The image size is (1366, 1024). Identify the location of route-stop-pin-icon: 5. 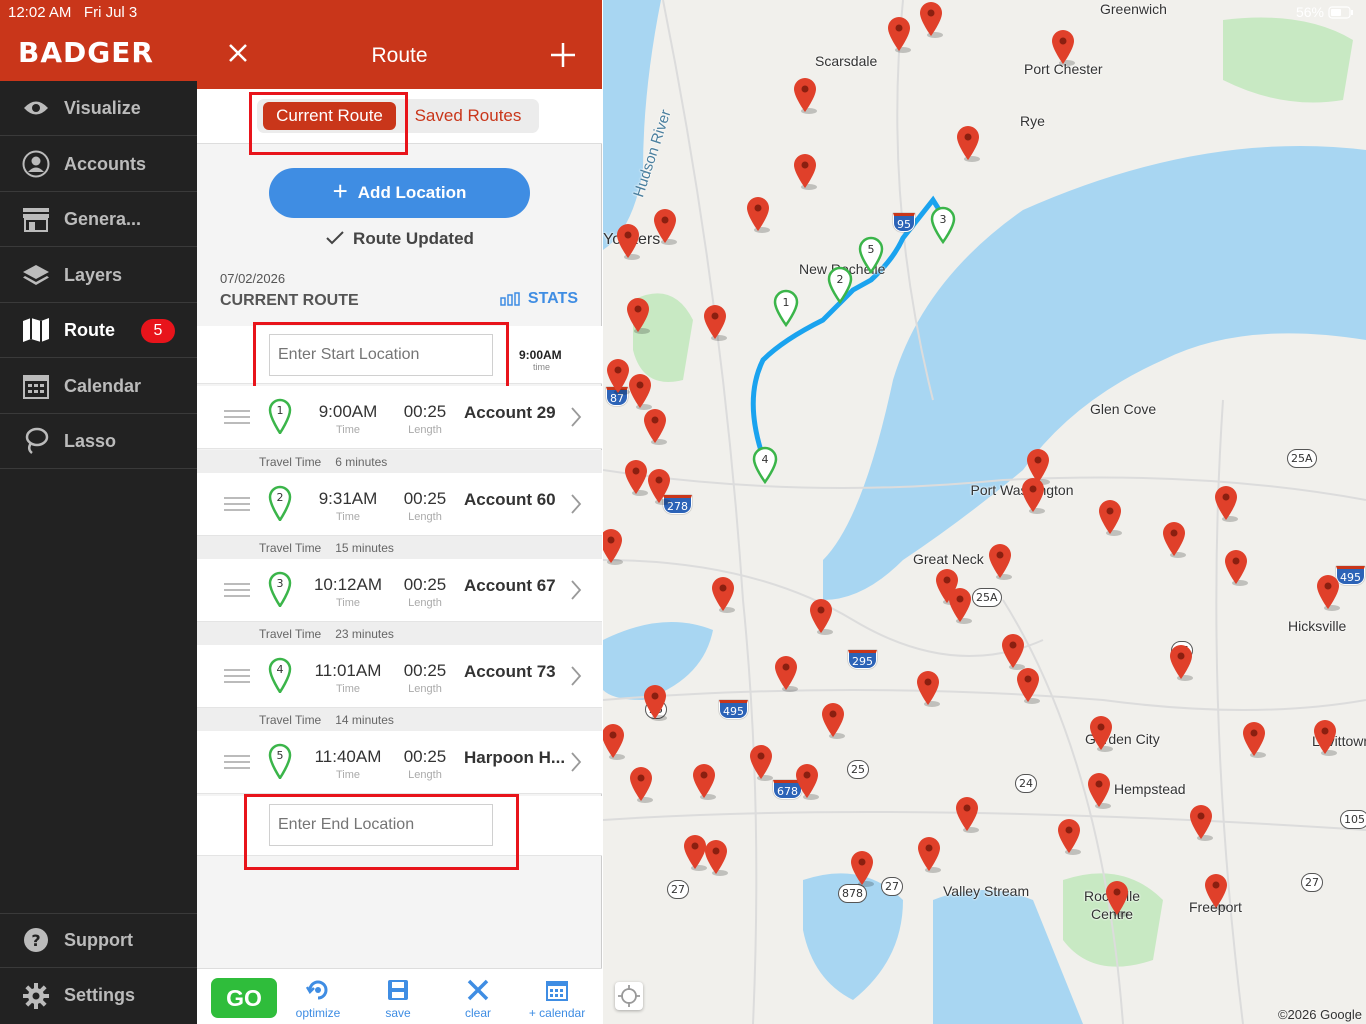
(871, 255).